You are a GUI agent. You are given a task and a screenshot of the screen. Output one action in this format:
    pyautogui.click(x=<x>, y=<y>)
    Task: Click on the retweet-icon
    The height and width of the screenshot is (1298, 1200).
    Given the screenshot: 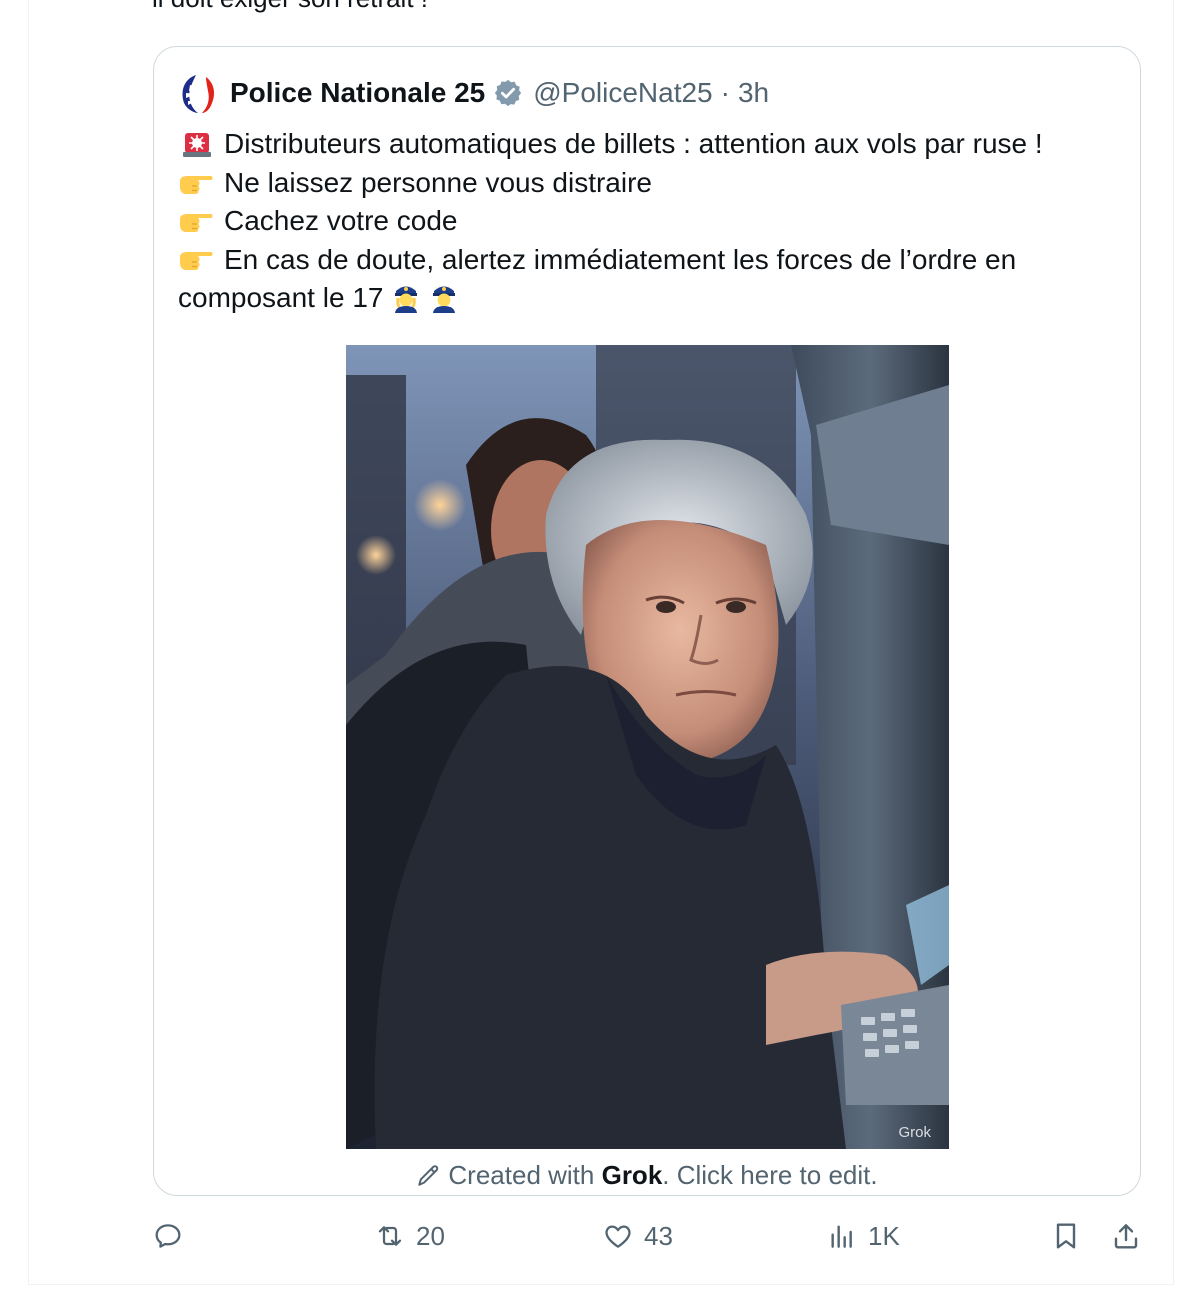 What is the action you would take?
    pyautogui.click(x=390, y=1236)
    